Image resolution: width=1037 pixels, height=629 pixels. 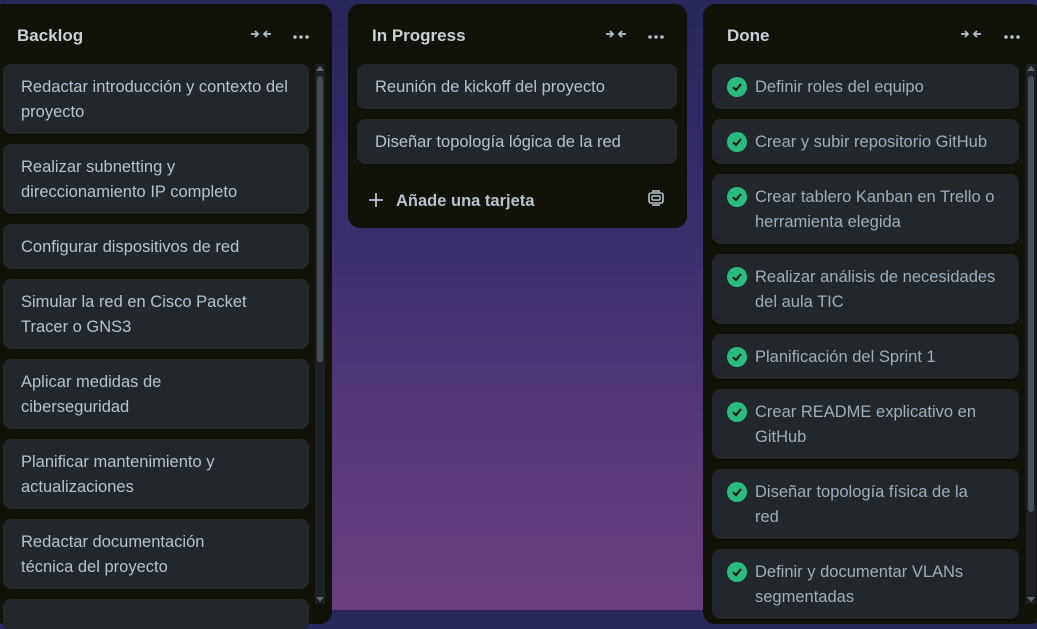 I want to click on card, so click(x=156, y=614).